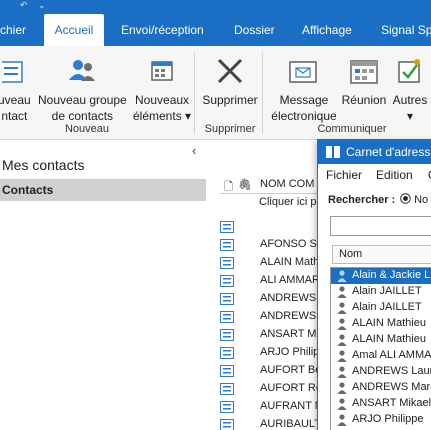 The image size is (431, 430). I want to click on more-options-icon, so click(409, 71).